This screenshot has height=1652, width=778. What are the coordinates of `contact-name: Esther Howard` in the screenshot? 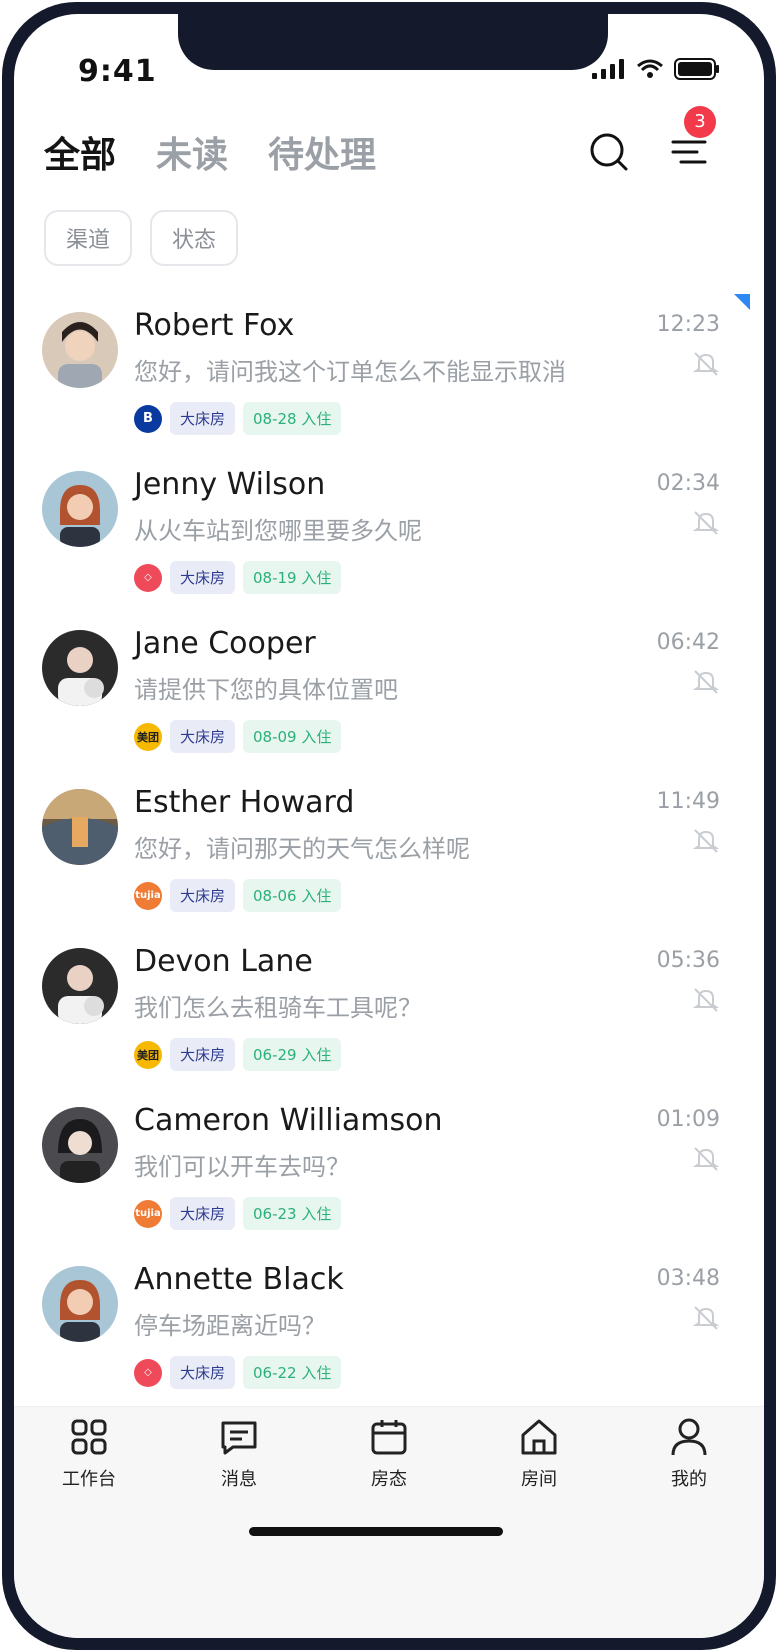 It's located at (244, 802).